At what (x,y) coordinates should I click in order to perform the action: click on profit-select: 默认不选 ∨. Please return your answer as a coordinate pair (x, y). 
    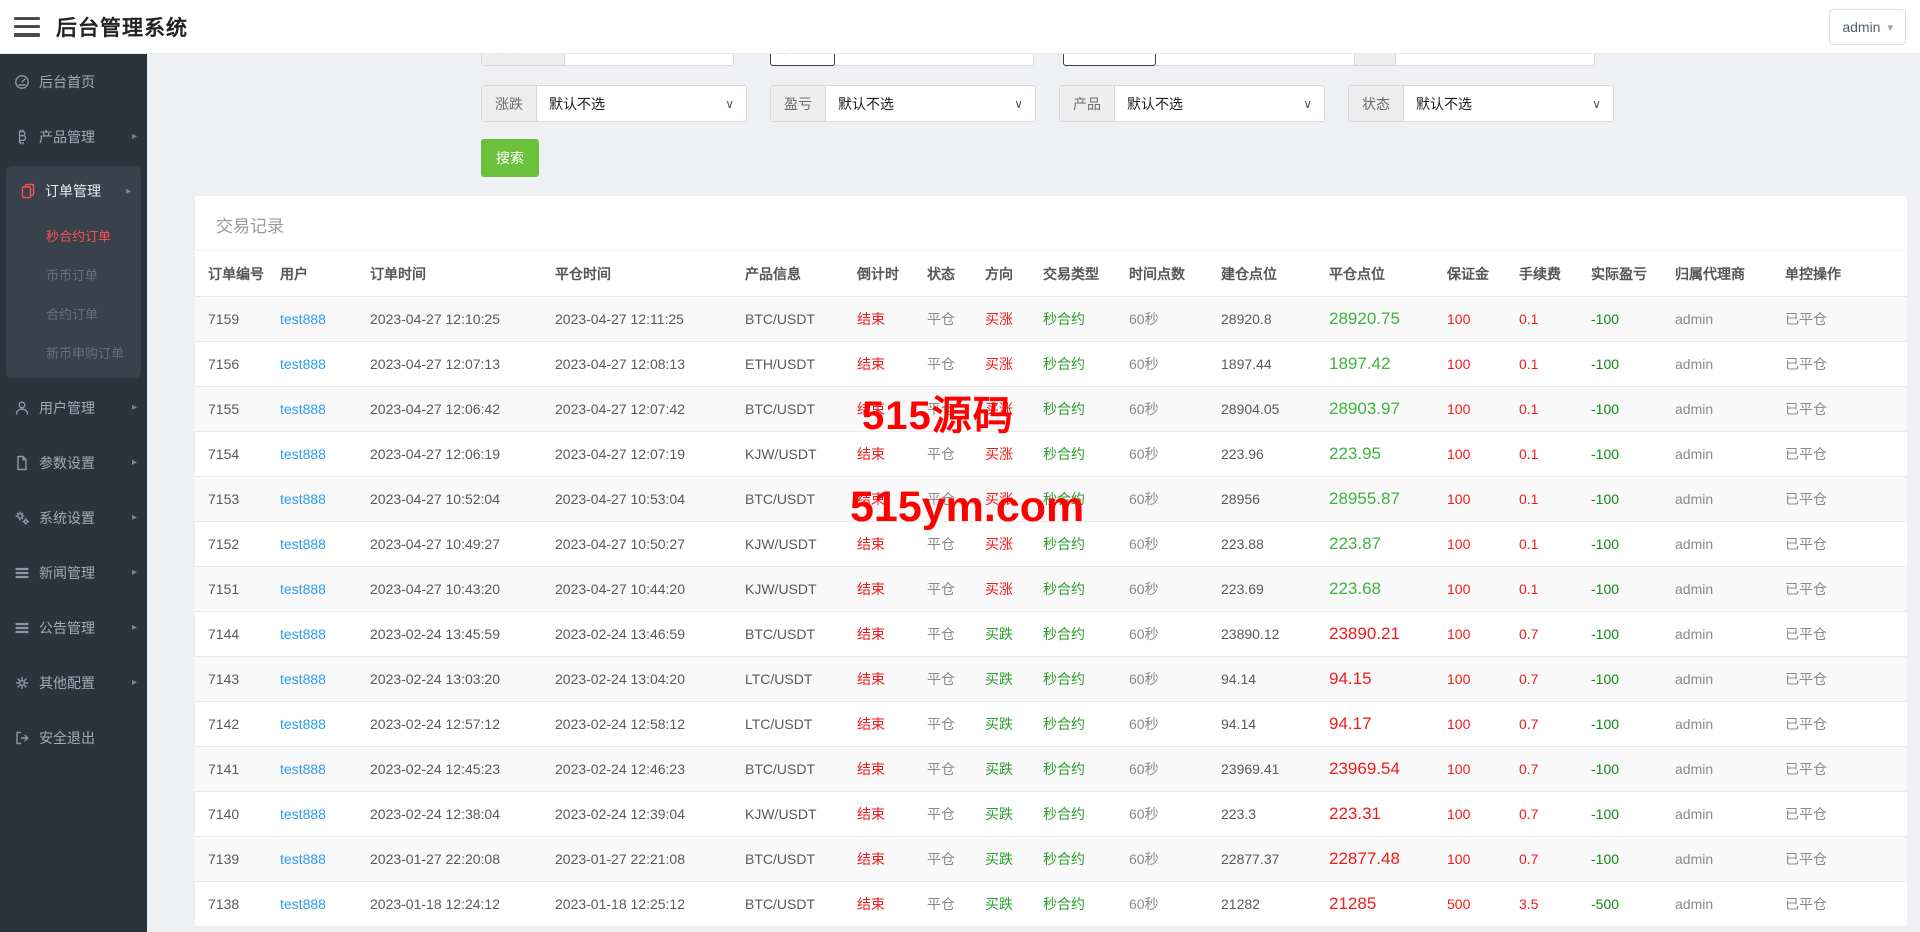
    Looking at the image, I should click on (930, 103).